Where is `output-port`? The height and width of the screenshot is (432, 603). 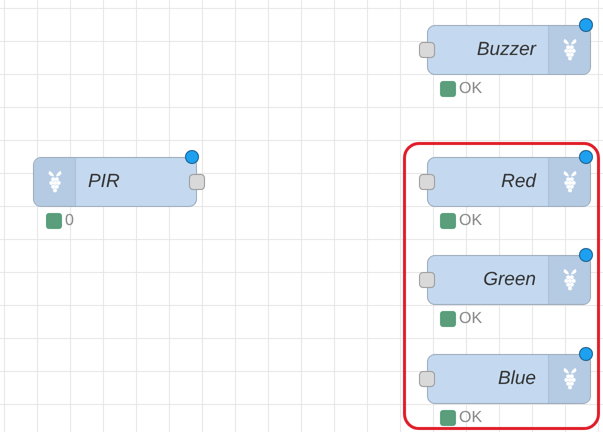
output-port is located at coordinates (197, 182).